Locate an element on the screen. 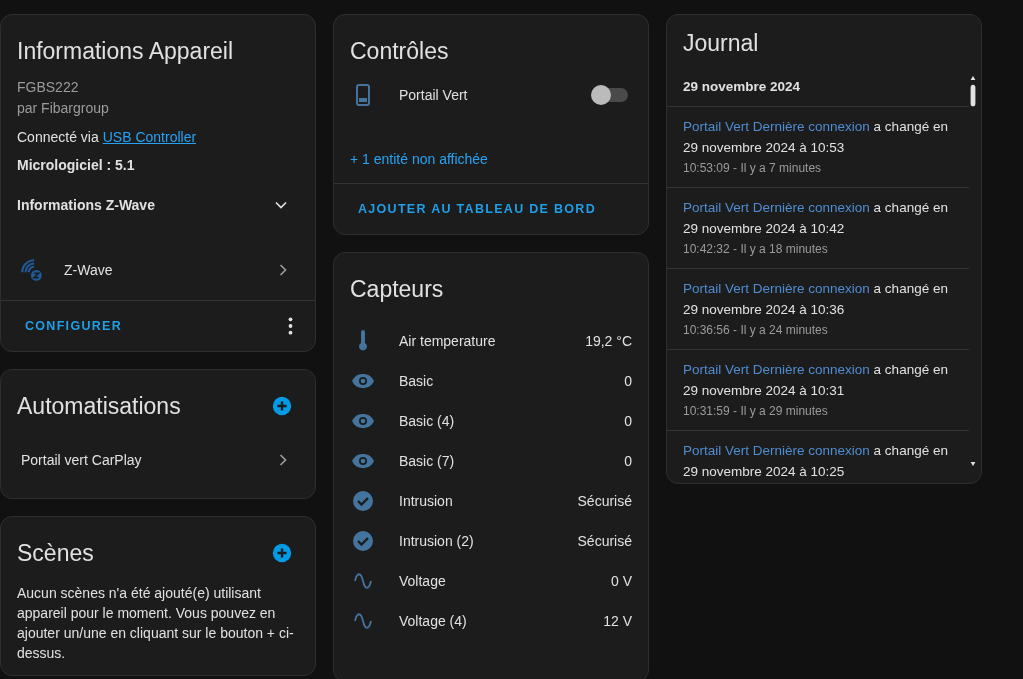  sensor-name: Voltage is located at coordinates (423, 581).